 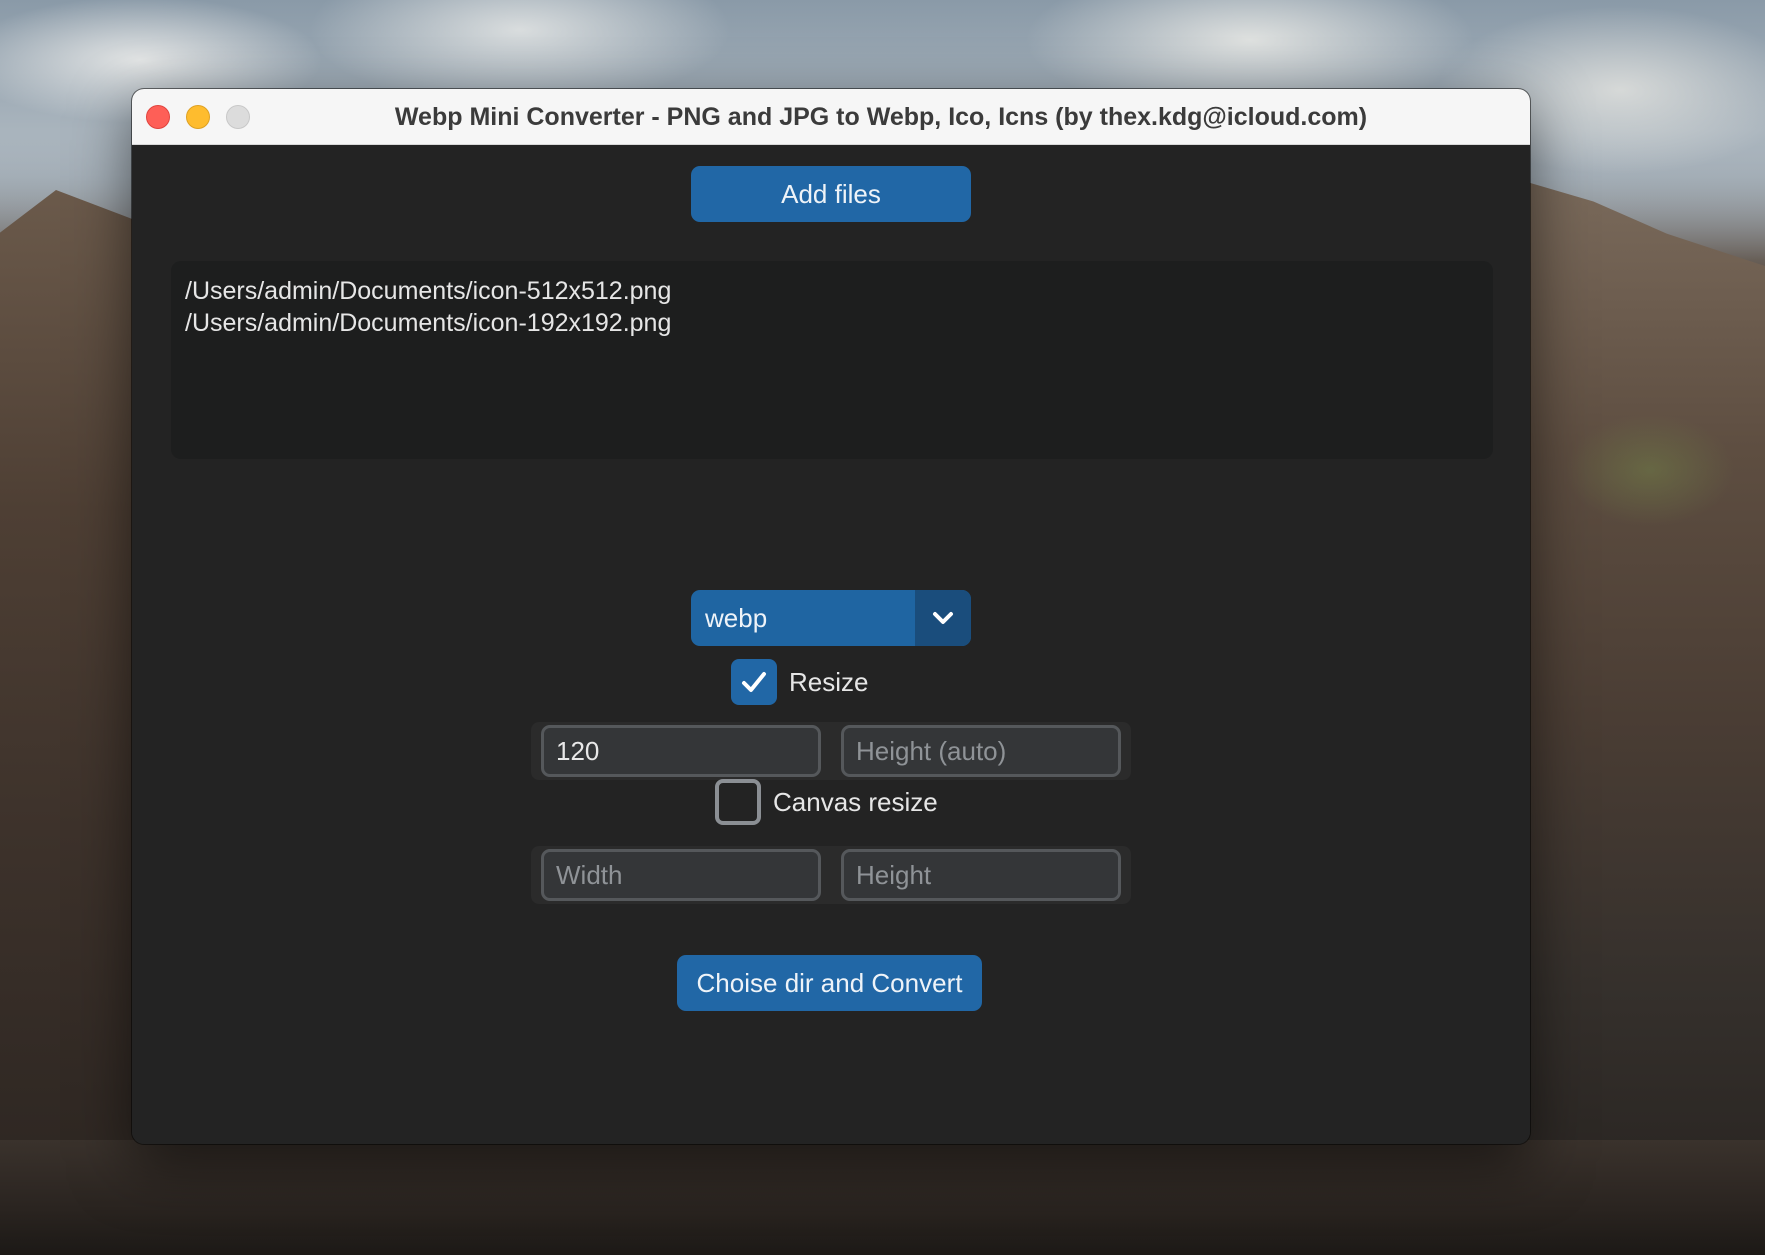 What do you see at coordinates (158, 117) in the screenshot?
I see `close-window-button` at bounding box center [158, 117].